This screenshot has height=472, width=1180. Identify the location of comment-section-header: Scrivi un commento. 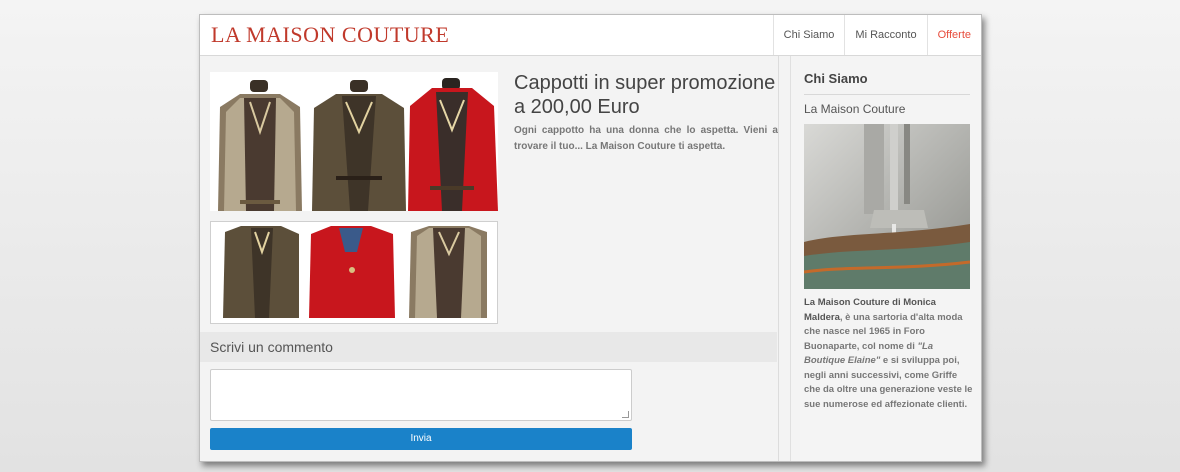
(488, 347).